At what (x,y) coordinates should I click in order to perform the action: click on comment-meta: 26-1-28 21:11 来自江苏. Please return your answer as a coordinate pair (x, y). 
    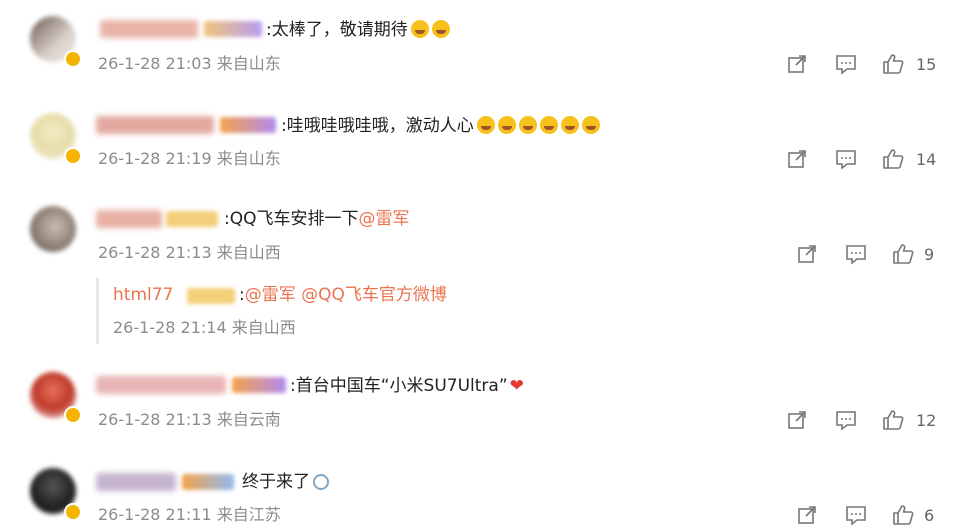
    Looking at the image, I should click on (189, 515).